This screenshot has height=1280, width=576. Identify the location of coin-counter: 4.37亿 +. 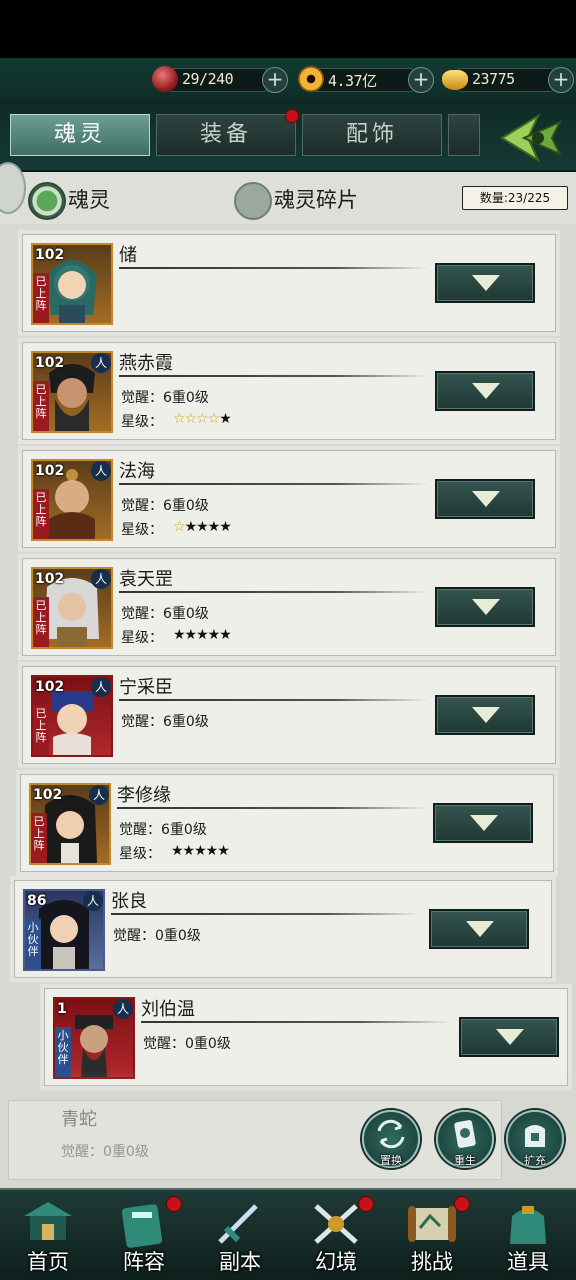
(366, 79).